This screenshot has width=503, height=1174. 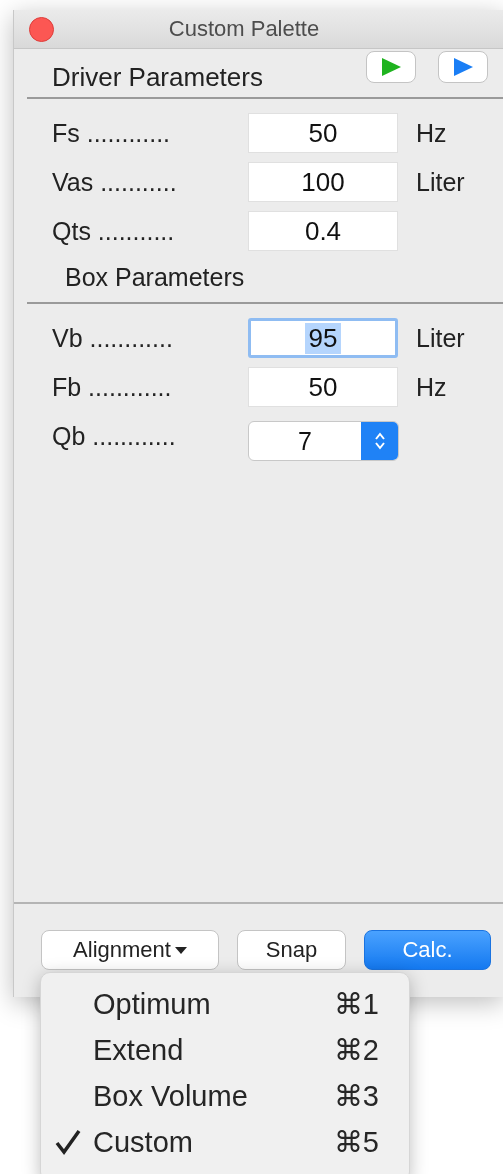 What do you see at coordinates (323, 182) in the screenshot?
I see `input-field: 100` at bounding box center [323, 182].